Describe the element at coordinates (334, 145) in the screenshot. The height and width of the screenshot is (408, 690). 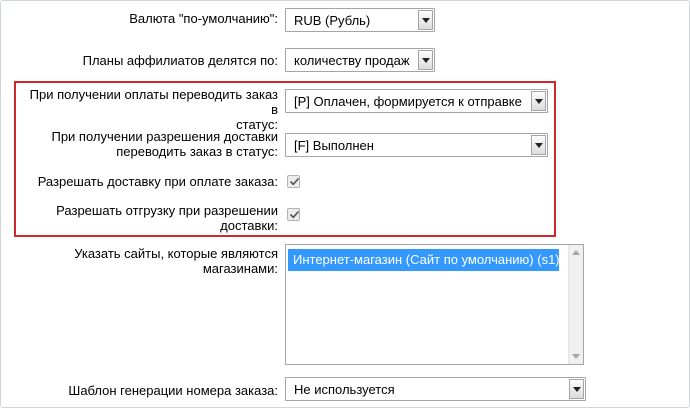
I see `delivery-status-select-value: [F] Выполнен` at that location.